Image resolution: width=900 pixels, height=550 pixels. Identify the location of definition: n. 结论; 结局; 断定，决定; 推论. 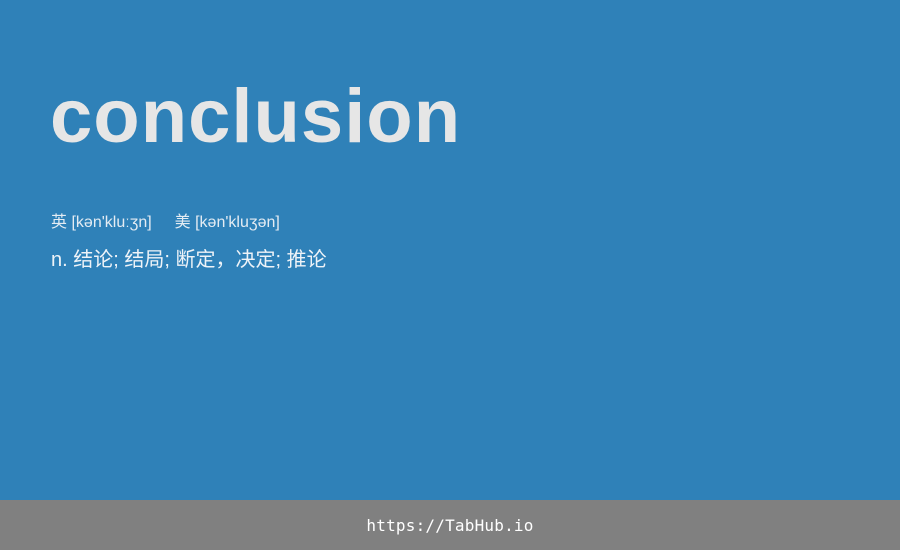
(189, 260).